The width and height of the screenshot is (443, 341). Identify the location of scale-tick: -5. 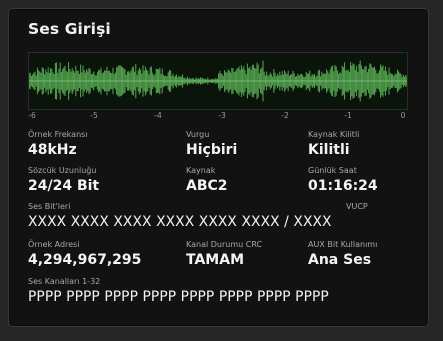
(94, 115).